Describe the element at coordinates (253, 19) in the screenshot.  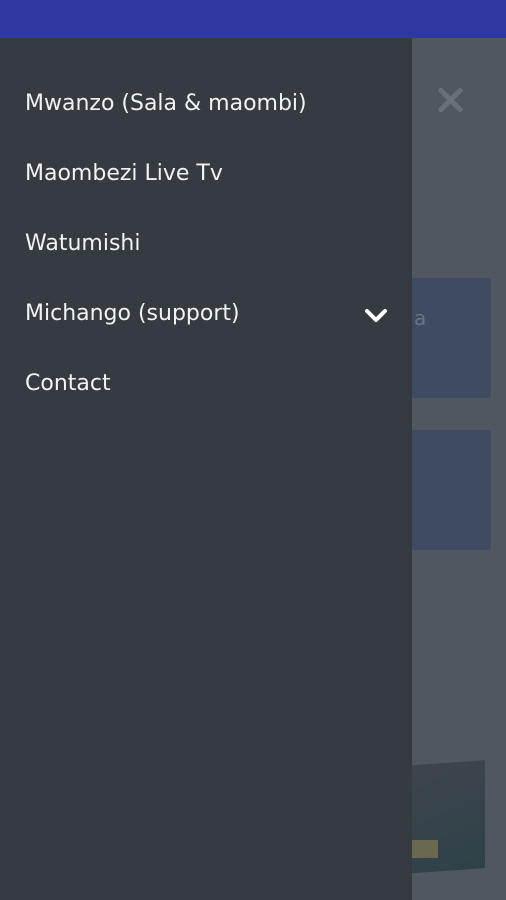
I see `status-bar` at that location.